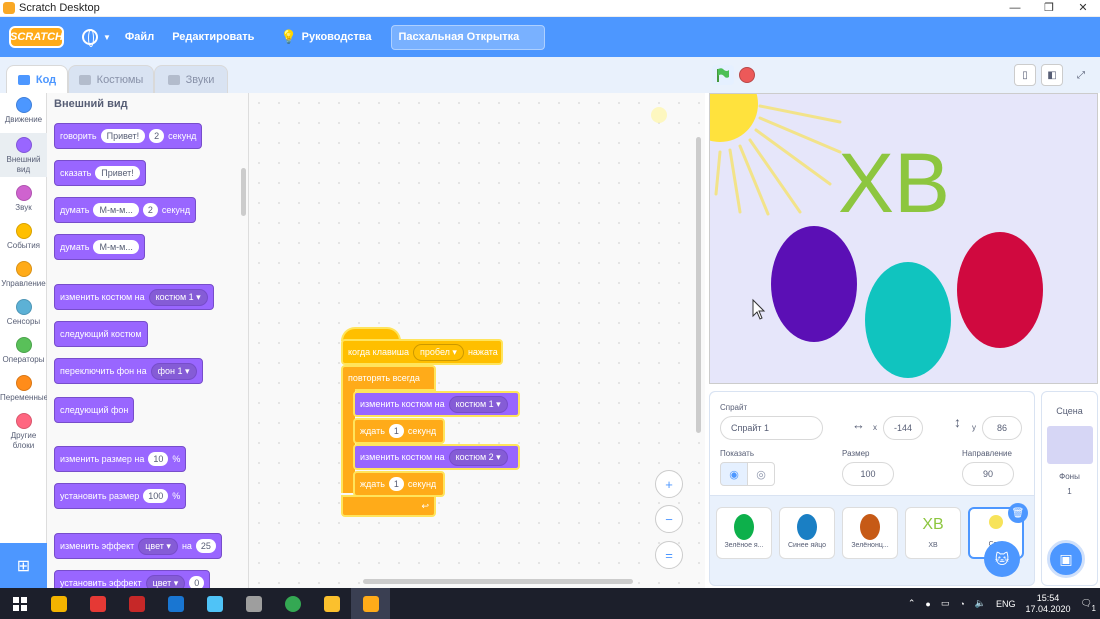 The image size is (1100, 619). Describe the element at coordinates (961, 604) in the screenshot. I see `network-icon: ◔` at that location.